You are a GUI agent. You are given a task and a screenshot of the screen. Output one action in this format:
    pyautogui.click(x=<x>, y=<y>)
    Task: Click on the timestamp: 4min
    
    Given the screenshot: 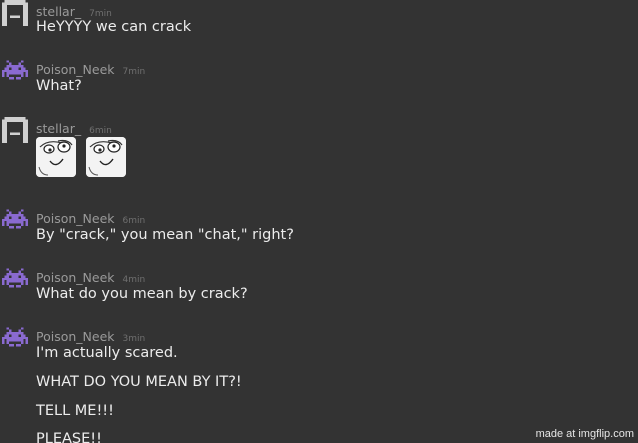 What is the action you would take?
    pyautogui.click(x=134, y=280)
    